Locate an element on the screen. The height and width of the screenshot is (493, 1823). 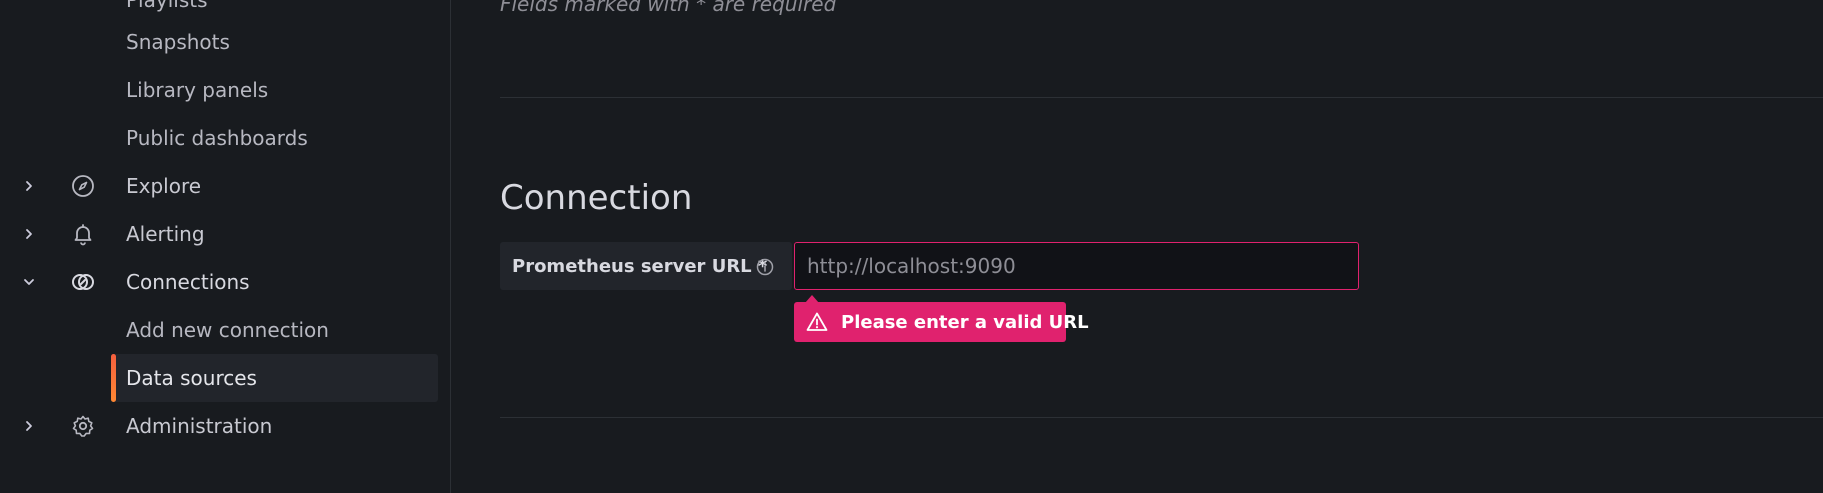
sidebar-item-library-panels: Library panels is located at coordinates (225, 90).